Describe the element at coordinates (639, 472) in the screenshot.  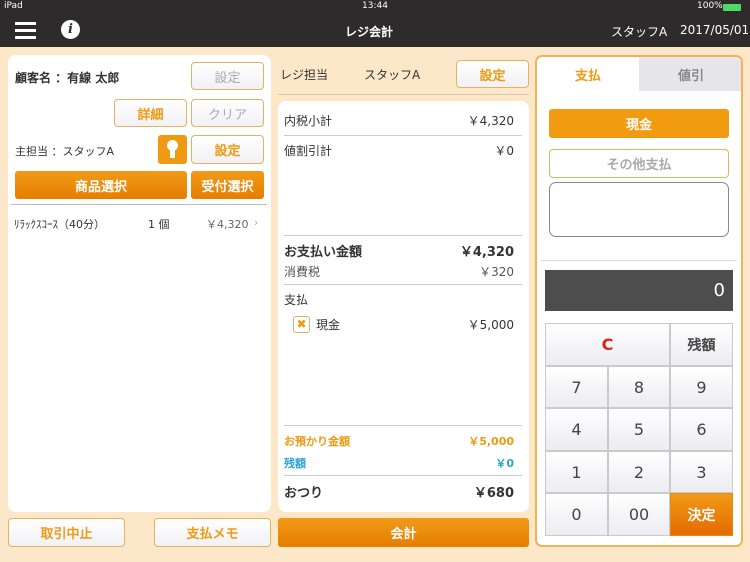
I see `key-2: 2` at that location.